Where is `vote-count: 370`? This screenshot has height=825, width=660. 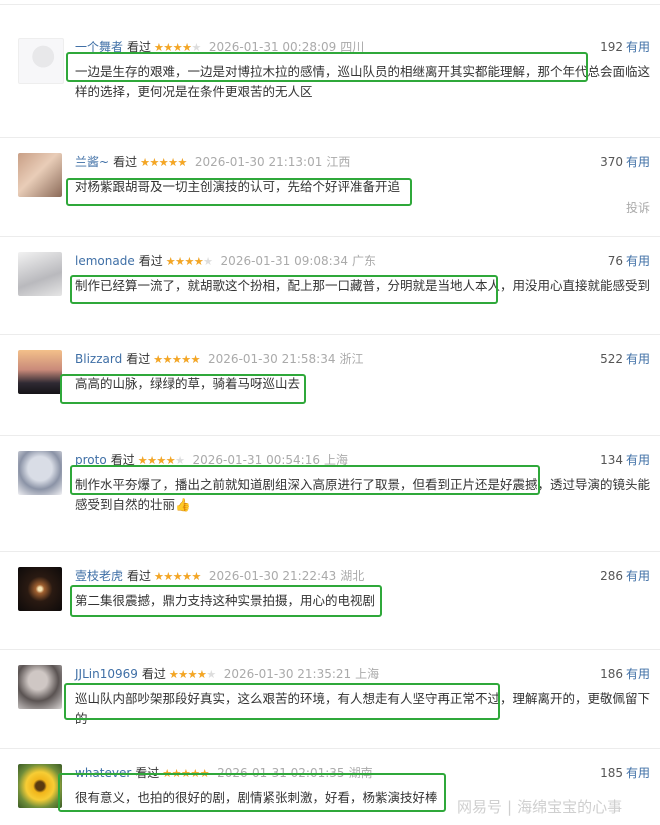 vote-count: 370 is located at coordinates (611, 162).